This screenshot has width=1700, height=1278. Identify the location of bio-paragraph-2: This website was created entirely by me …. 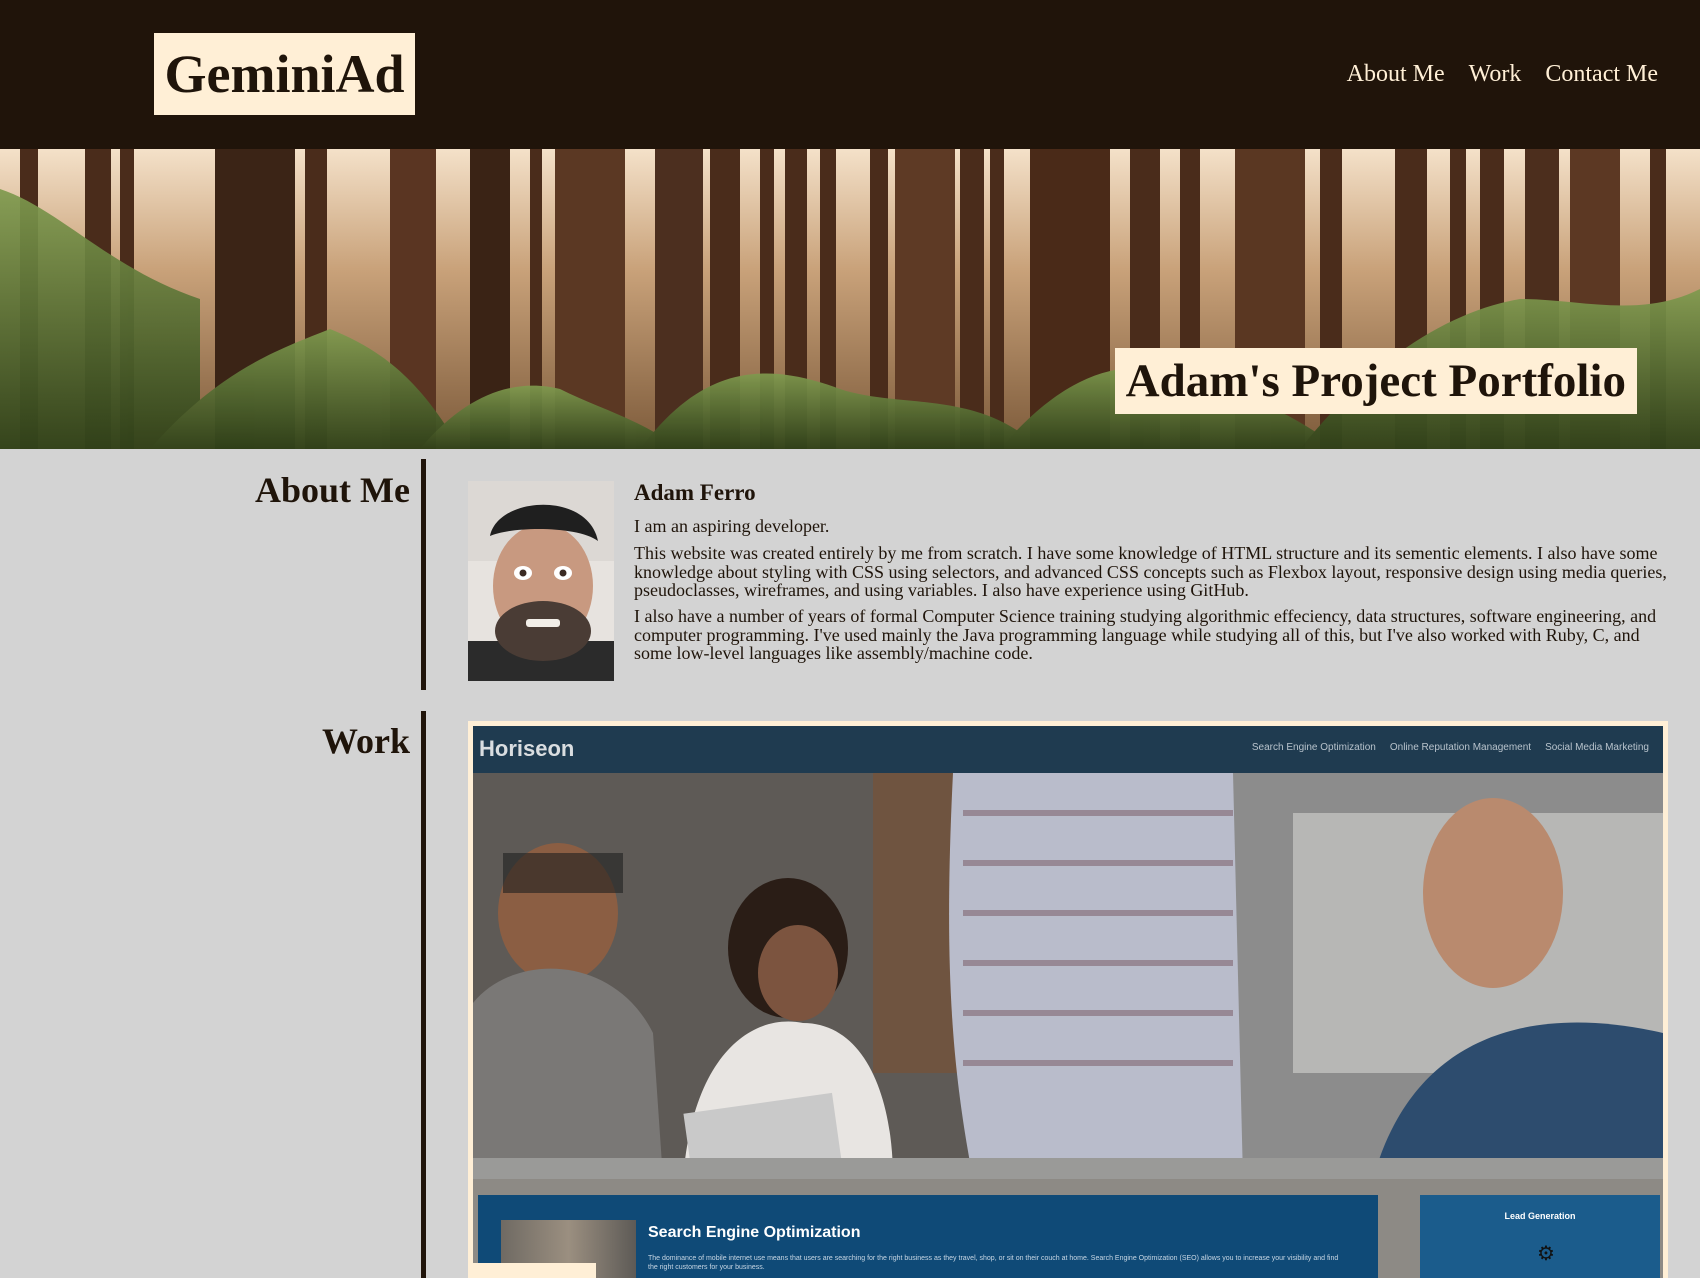
(1150, 571).